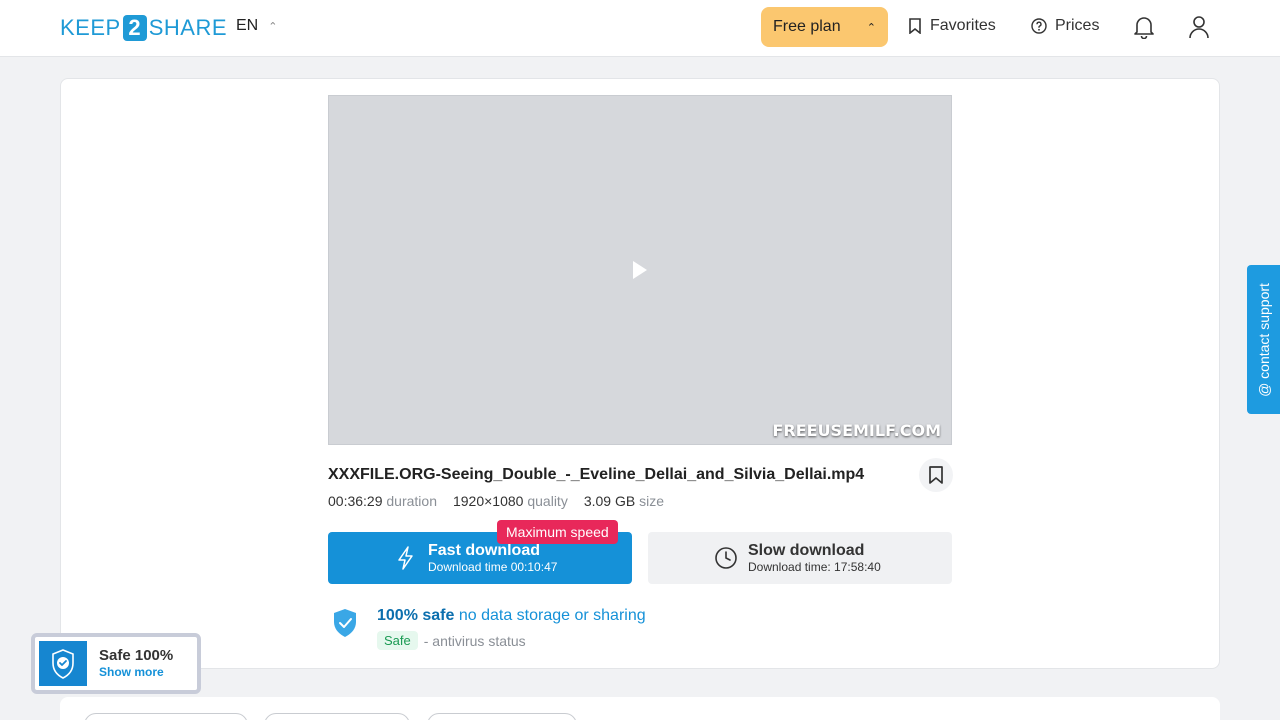 This screenshot has height=720, width=1280. I want to click on plan-label: Free plan, so click(807, 26).